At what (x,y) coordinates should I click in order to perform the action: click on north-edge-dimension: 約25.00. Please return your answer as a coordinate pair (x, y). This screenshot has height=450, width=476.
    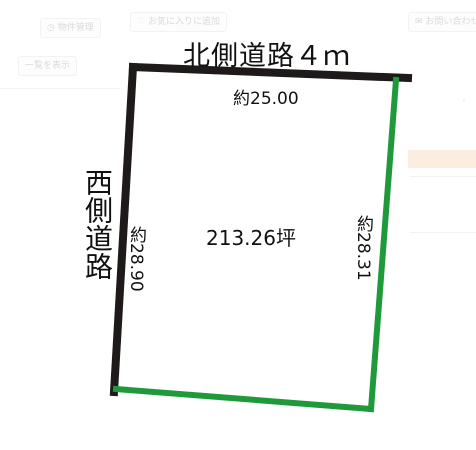
    Looking at the image, I should click on (266, 99).